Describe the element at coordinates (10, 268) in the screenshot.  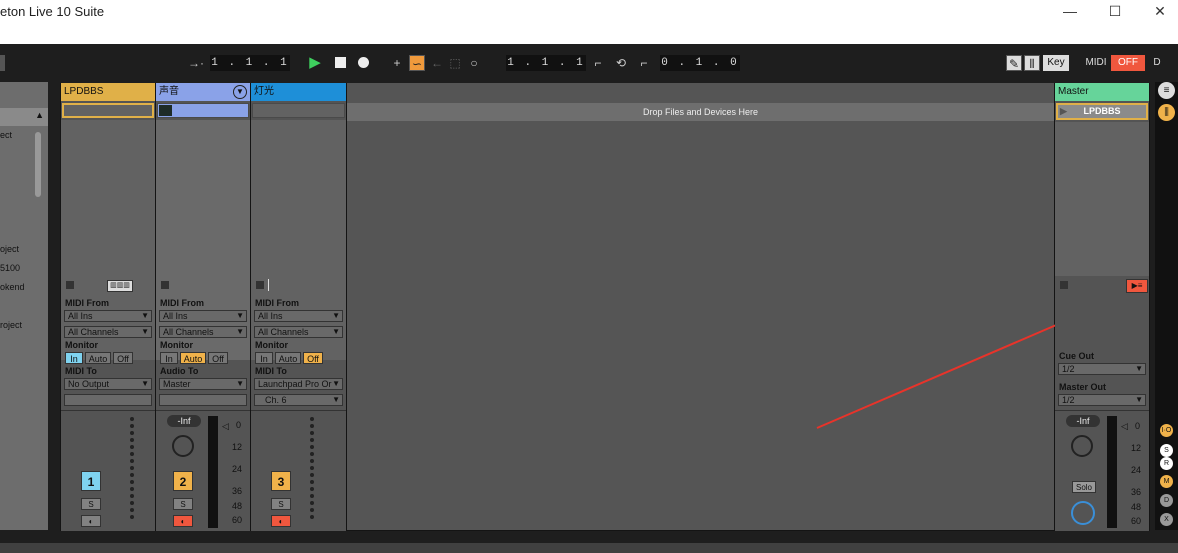
I see `browser-item: 5100` at that location.